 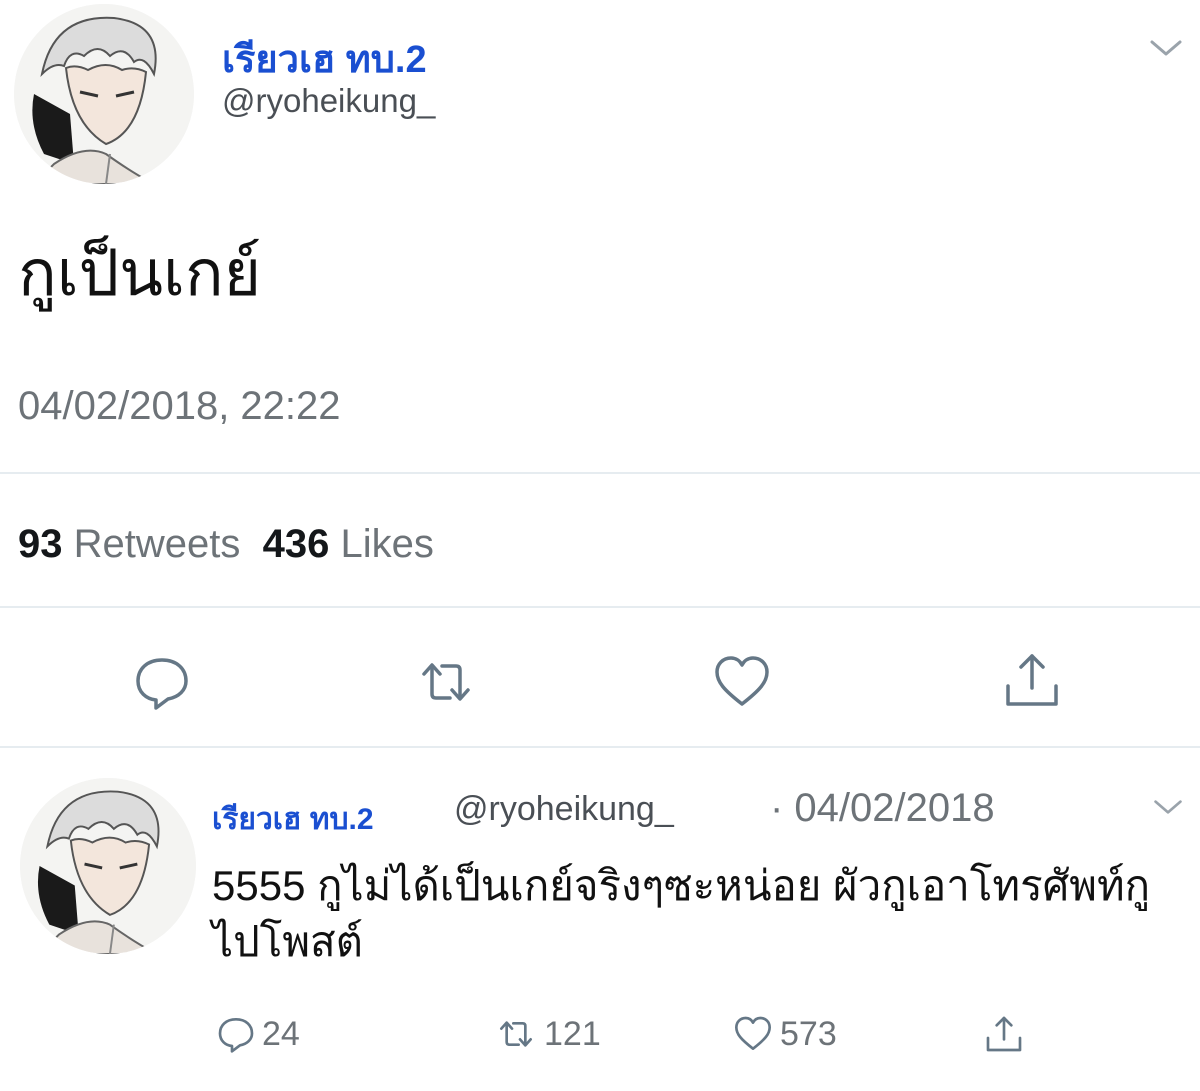 What do you see at coordinates (140, 273) in the screenshot?
I see `tweet-text: กูเป็นเกย์` at bounding box center [140, 273].